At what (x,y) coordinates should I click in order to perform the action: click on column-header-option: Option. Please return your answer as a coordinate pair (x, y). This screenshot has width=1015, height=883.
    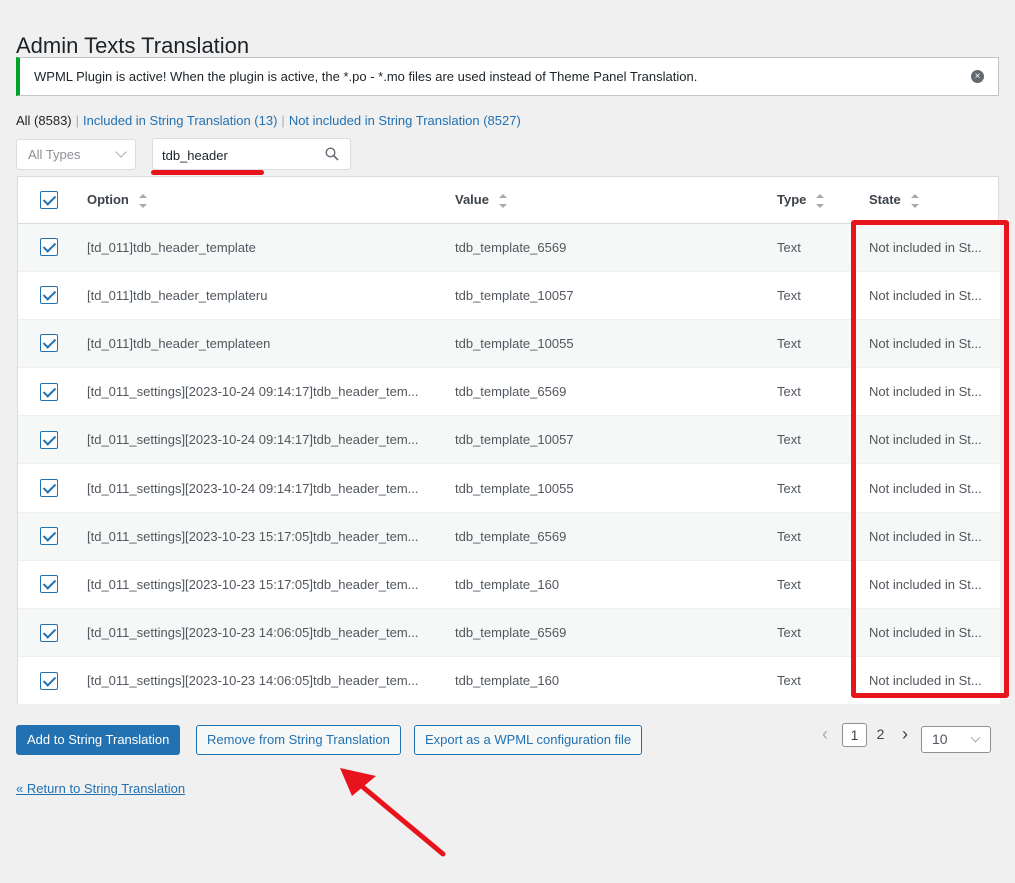
    Looking at the image, I should click on (270, 200).